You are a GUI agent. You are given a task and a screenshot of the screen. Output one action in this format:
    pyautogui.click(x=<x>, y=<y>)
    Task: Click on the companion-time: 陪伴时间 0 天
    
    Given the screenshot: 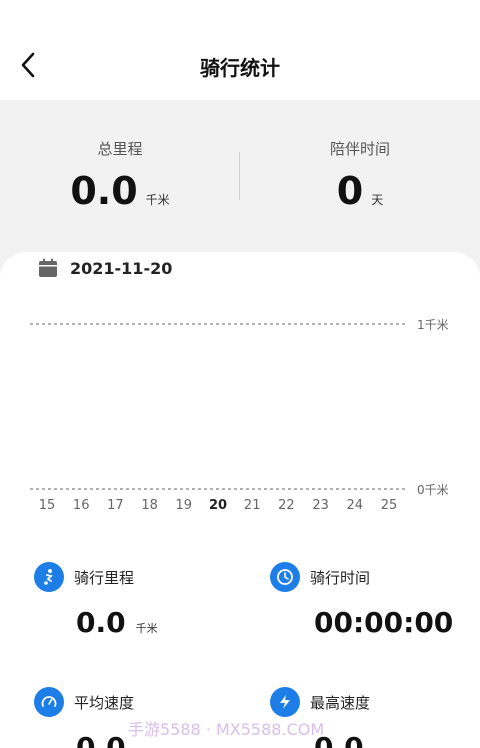 What is the action you would take?
    pyautogui.click(x=360, y=174)
    